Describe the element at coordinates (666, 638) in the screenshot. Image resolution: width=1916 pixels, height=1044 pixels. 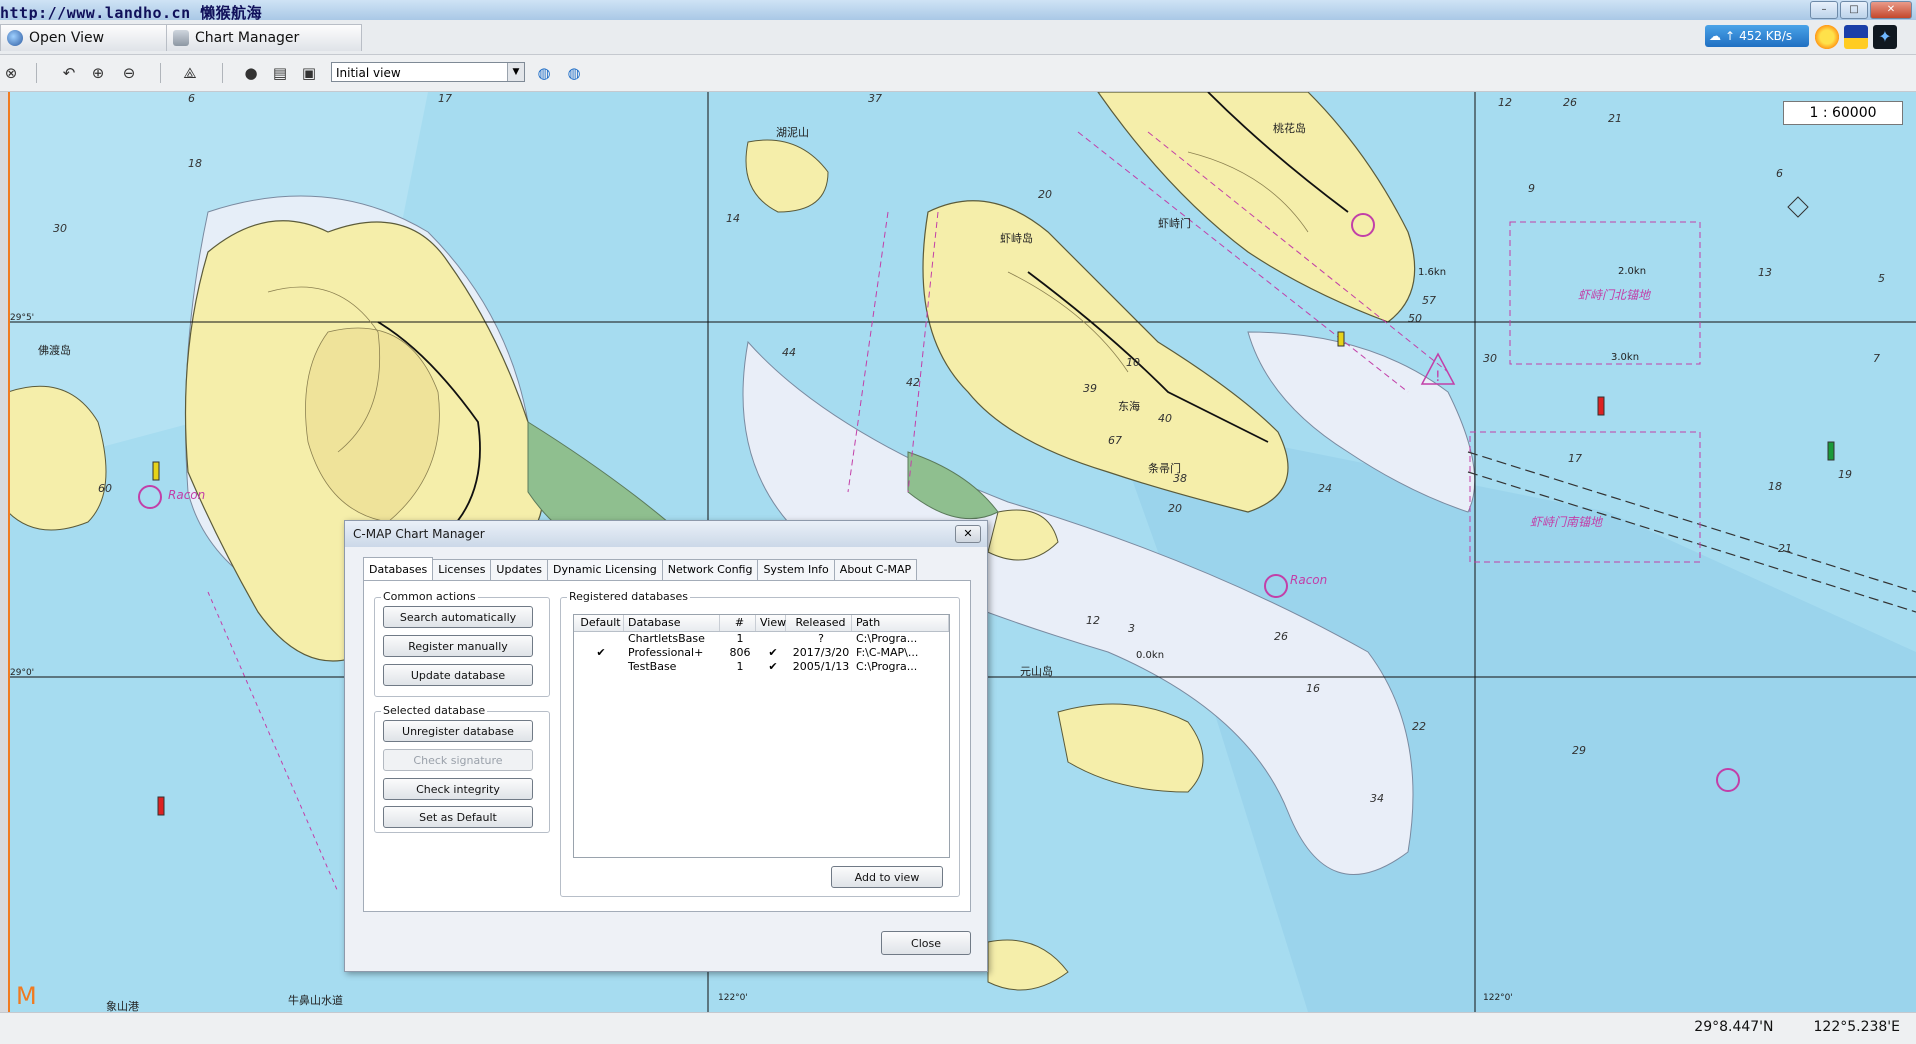
I see `database-cell: ChartletsBase` at that location.